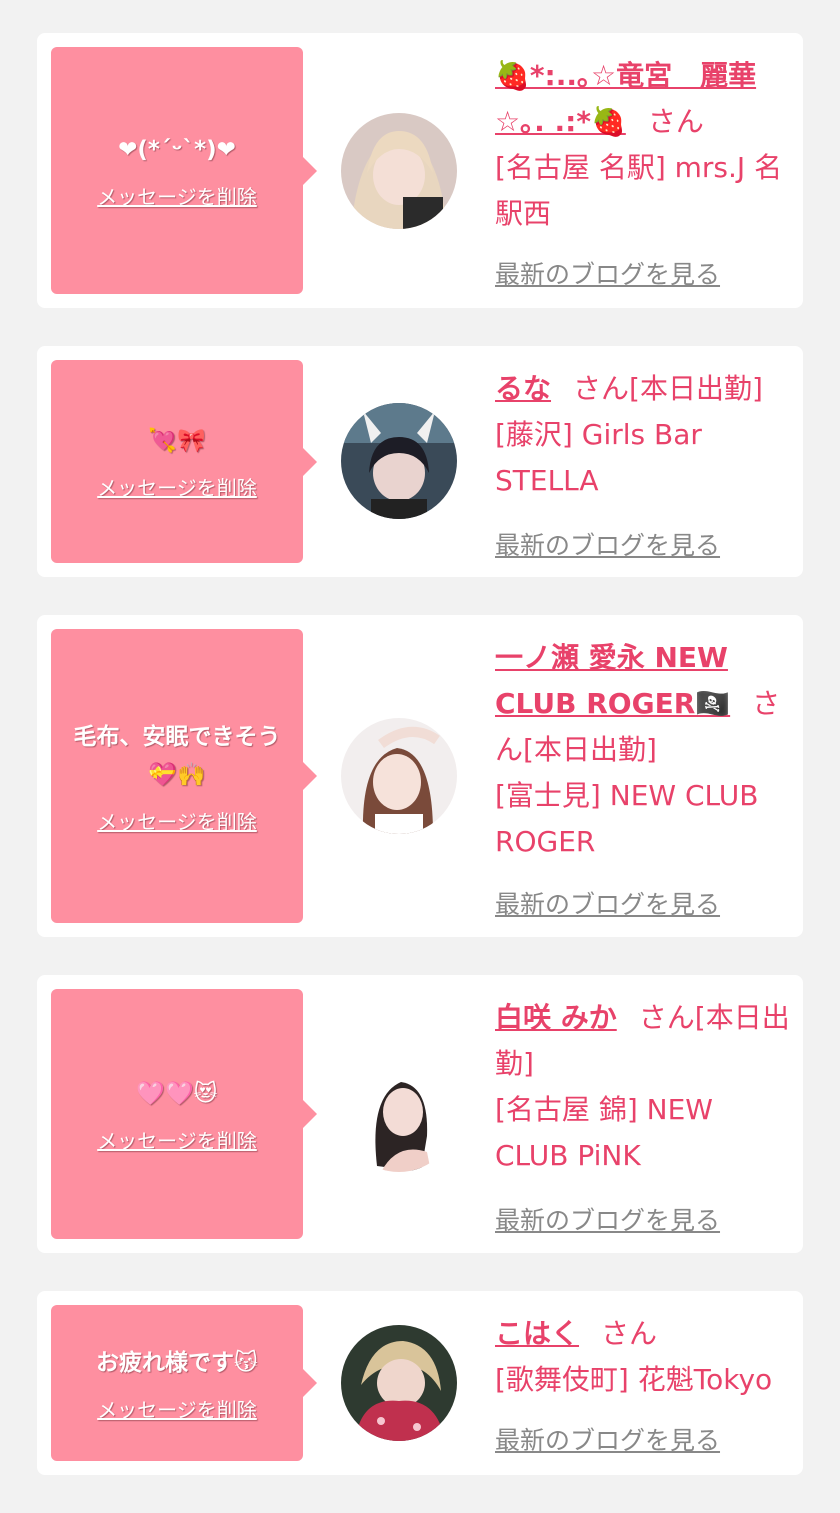 Image resolution: width=840 pixels, height=1513 pixels. I want to click on message-text: お疲れ様です😽, so click(177, 1362).